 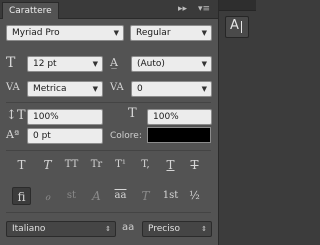 What do you see at coordinates (11, 63) in the screenshot?
I see `font-size-icon: T` at bounding box center [11, 63].